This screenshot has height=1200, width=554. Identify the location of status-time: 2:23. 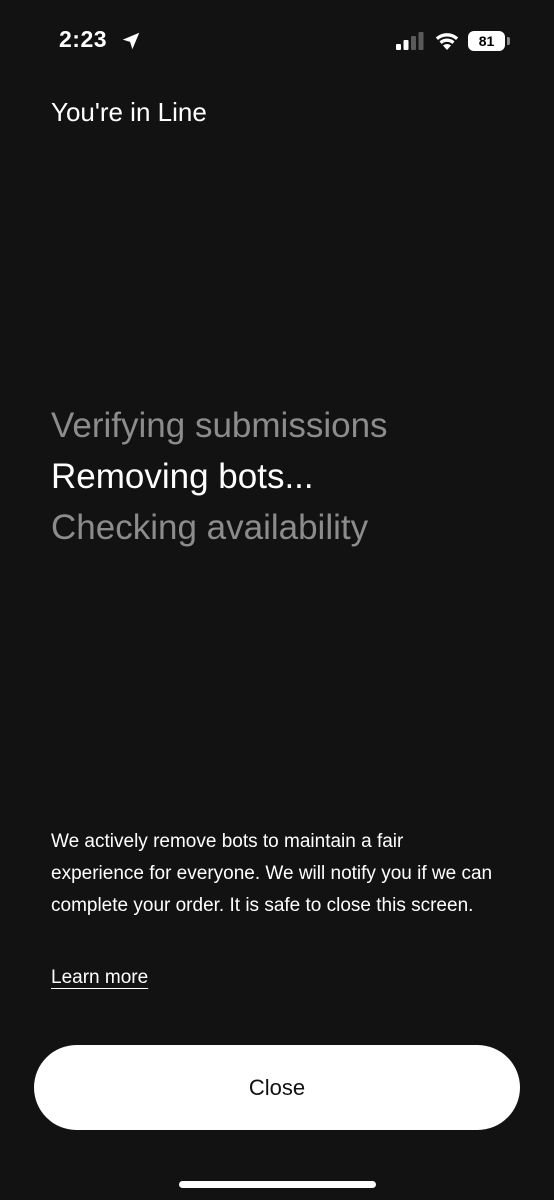
(83, 39).